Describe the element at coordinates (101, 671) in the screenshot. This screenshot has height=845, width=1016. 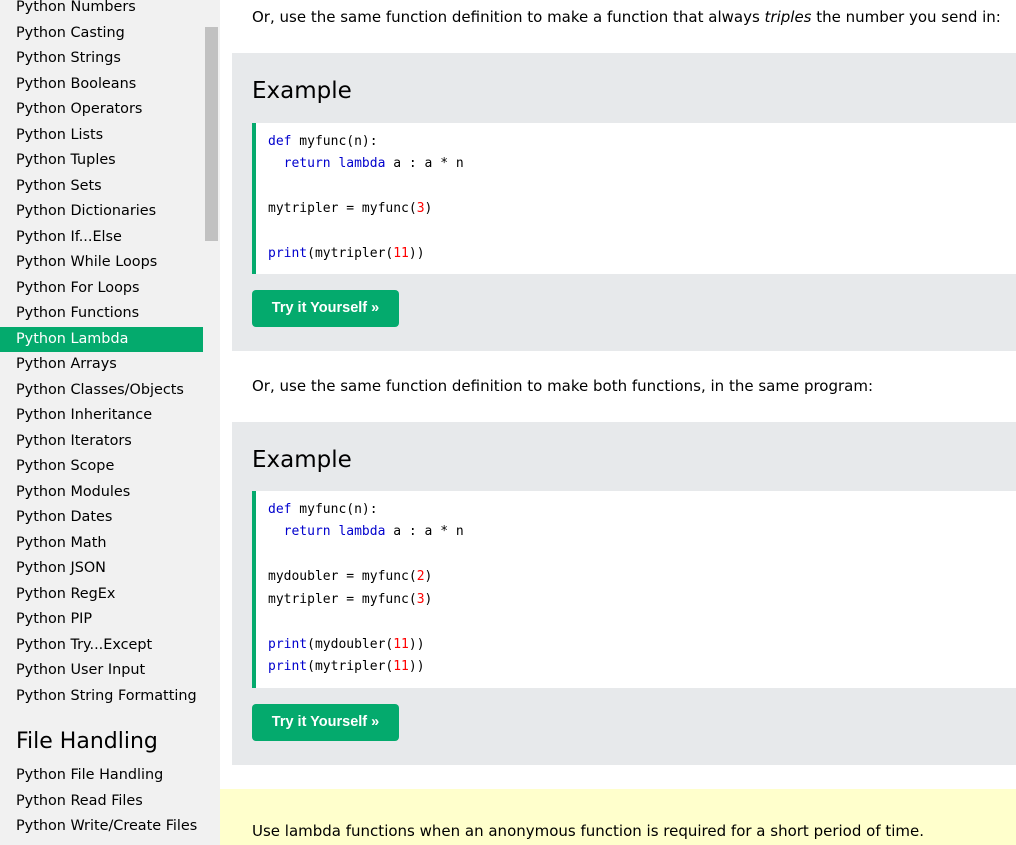
I see `sidebar-item-python-user-input: Python User Input` at that location.